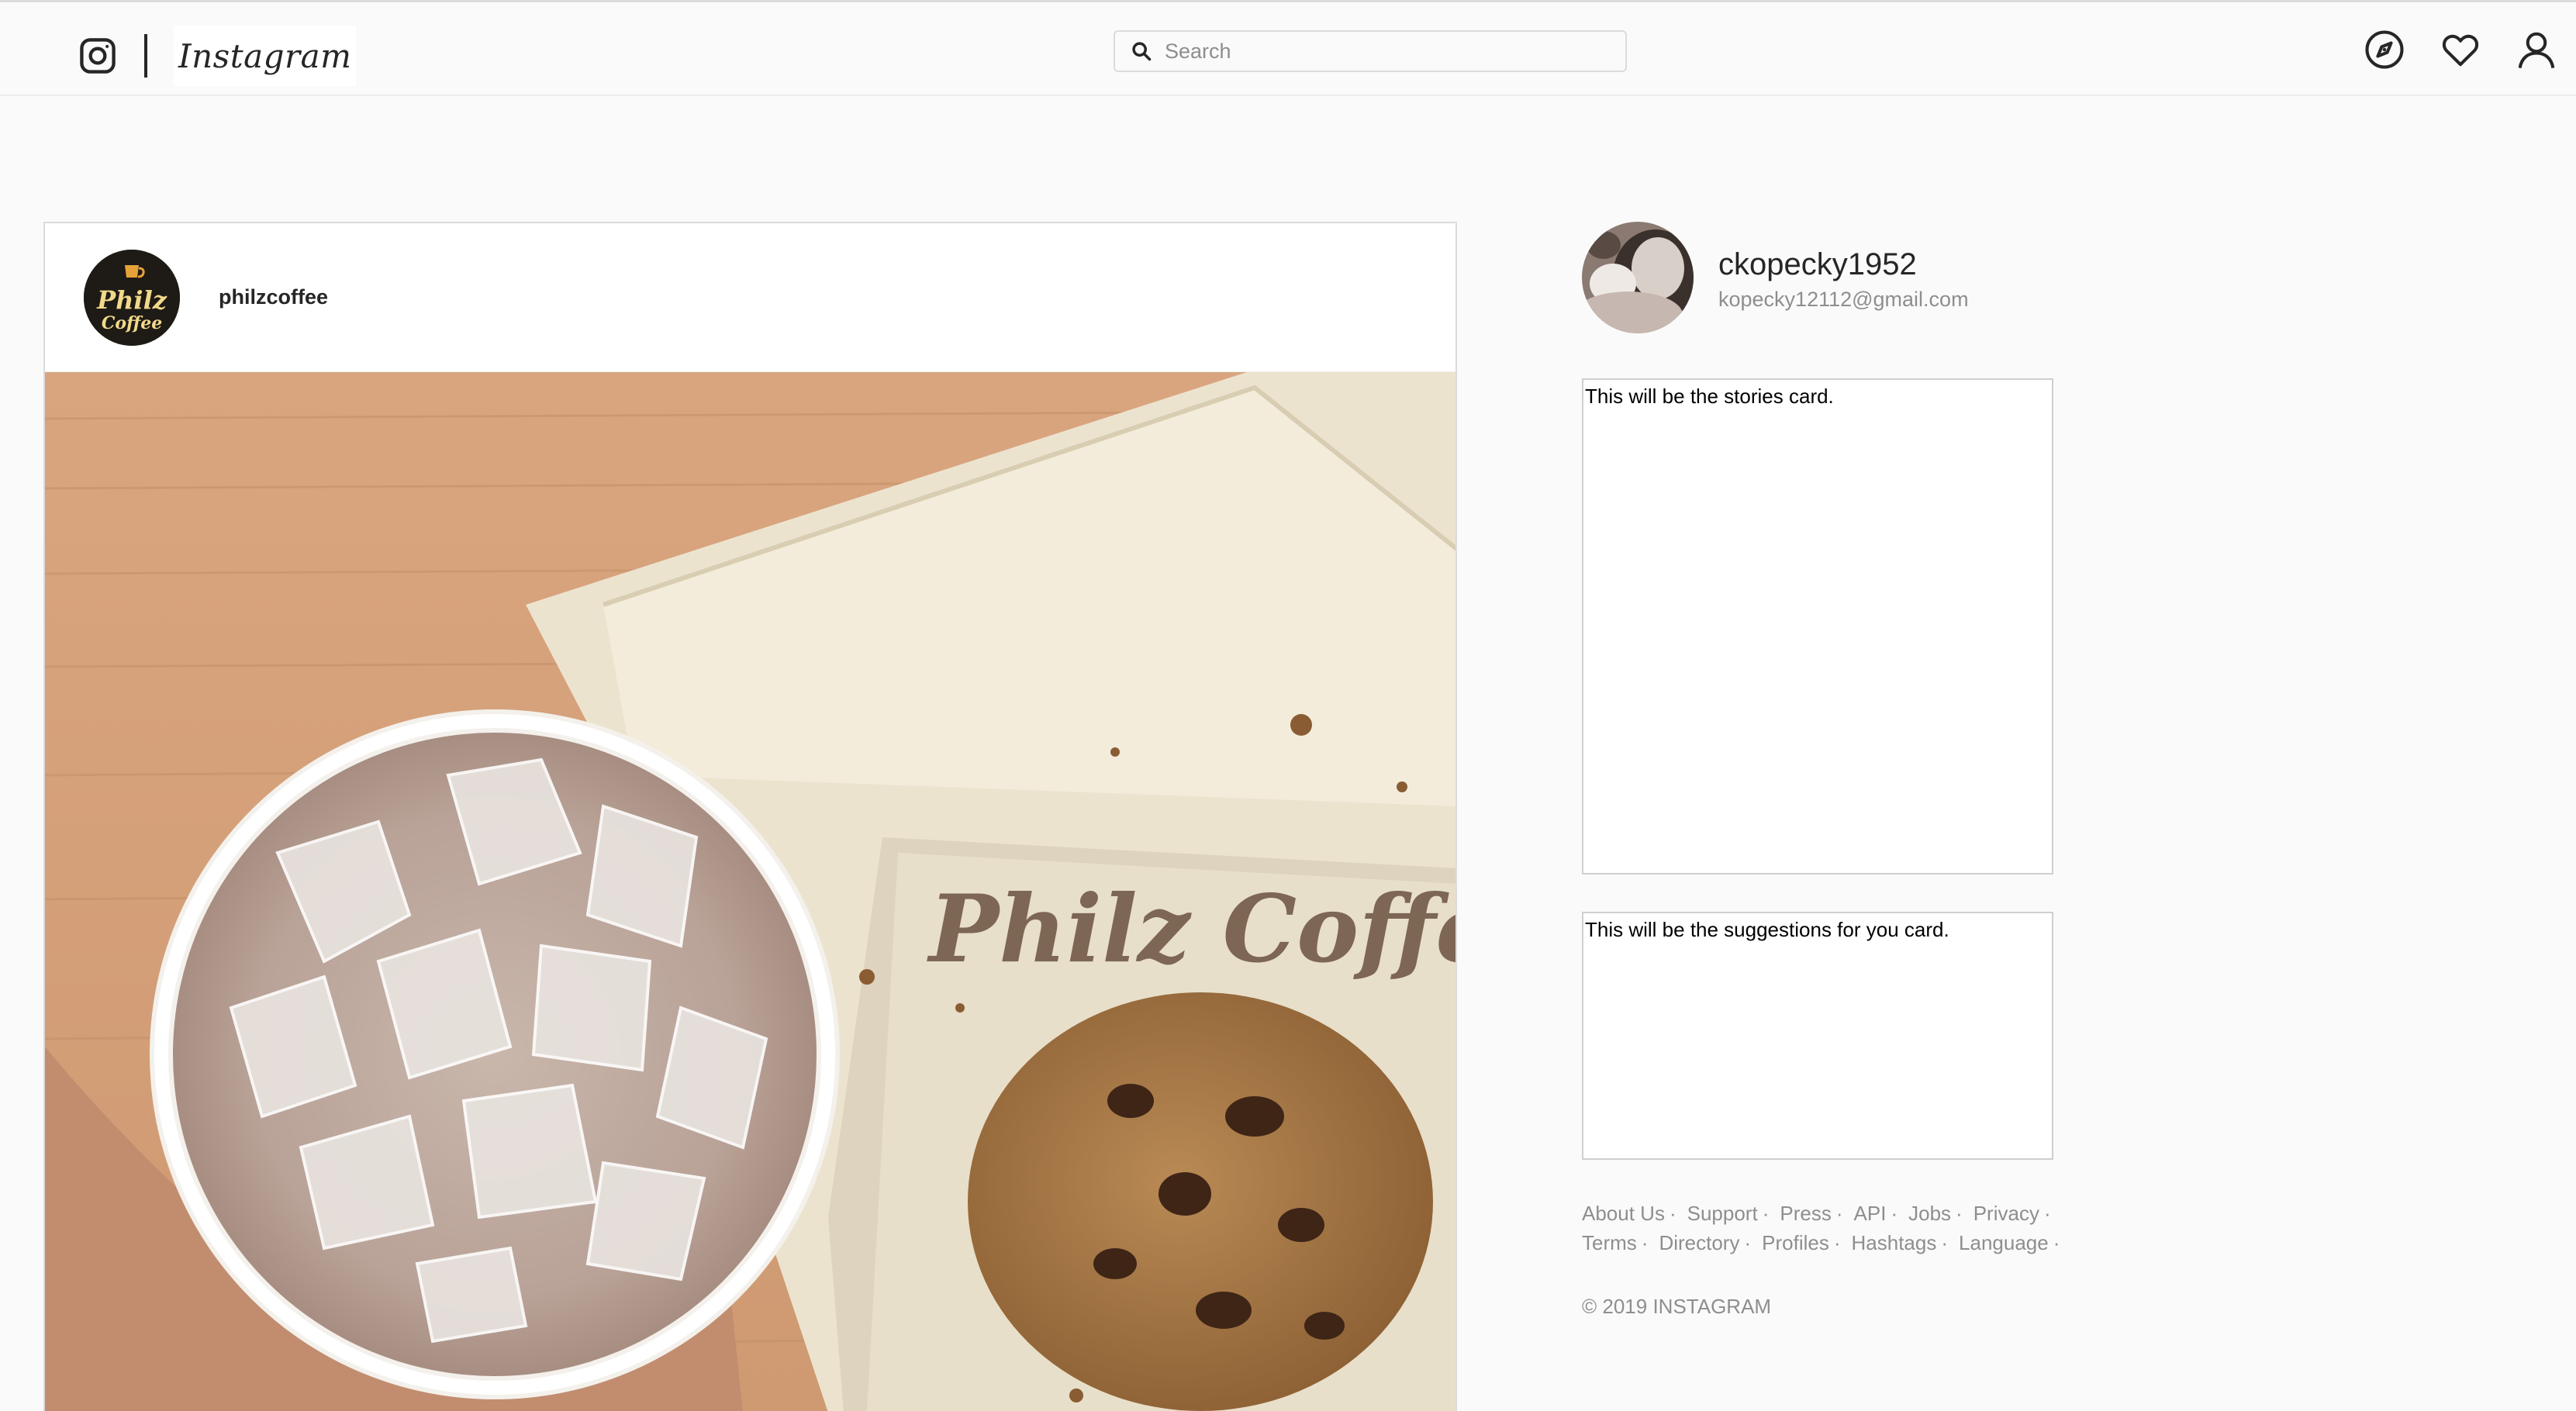 This screenshot has width=2576, height=1411. I want to click on footer-link-directory: Directory, so click(1699, 1242).